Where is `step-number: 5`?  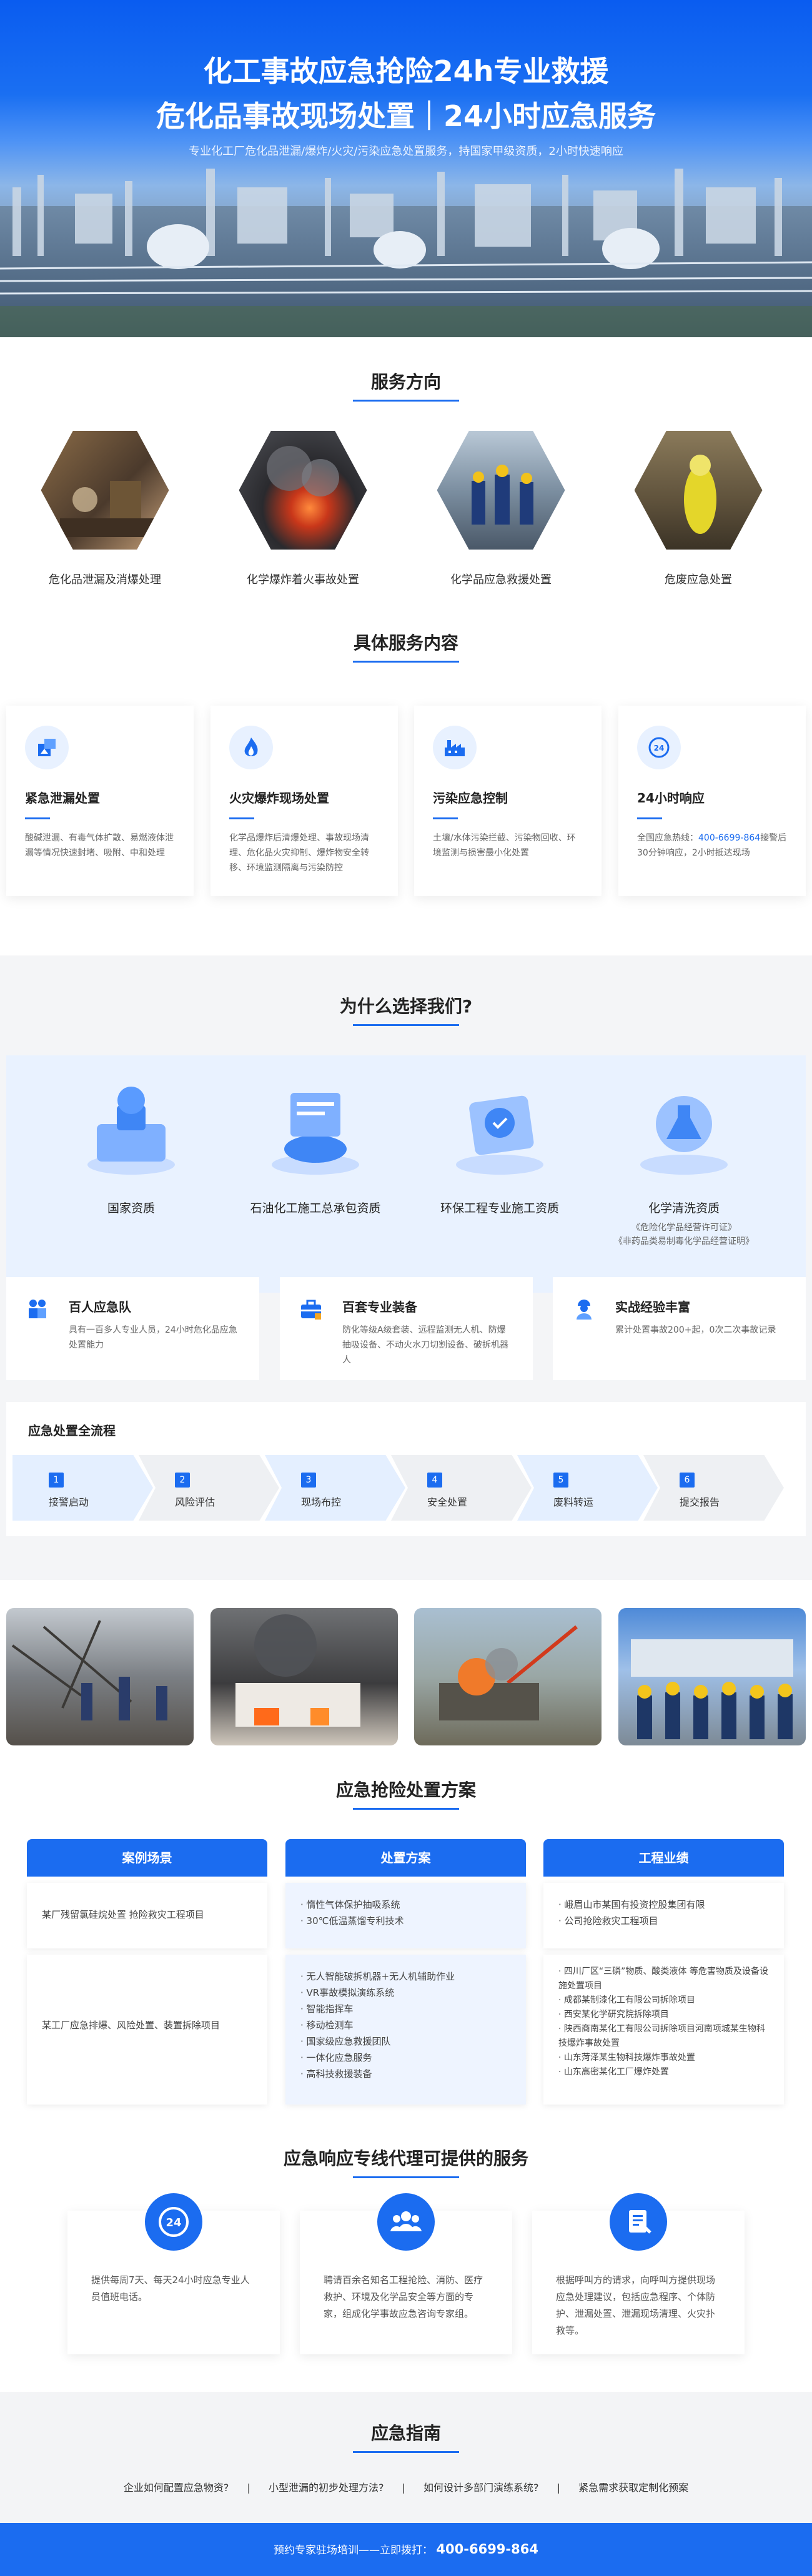 step-number: 5 is located at coordinates (560, 1480).